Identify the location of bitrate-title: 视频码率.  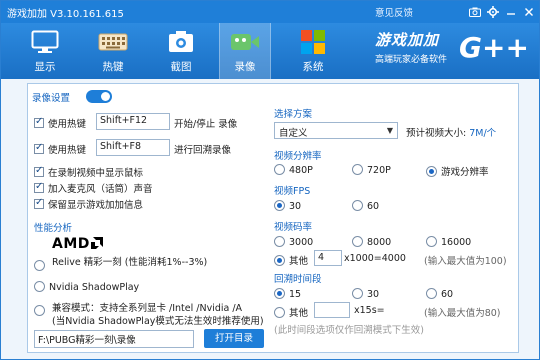
(293, 227).